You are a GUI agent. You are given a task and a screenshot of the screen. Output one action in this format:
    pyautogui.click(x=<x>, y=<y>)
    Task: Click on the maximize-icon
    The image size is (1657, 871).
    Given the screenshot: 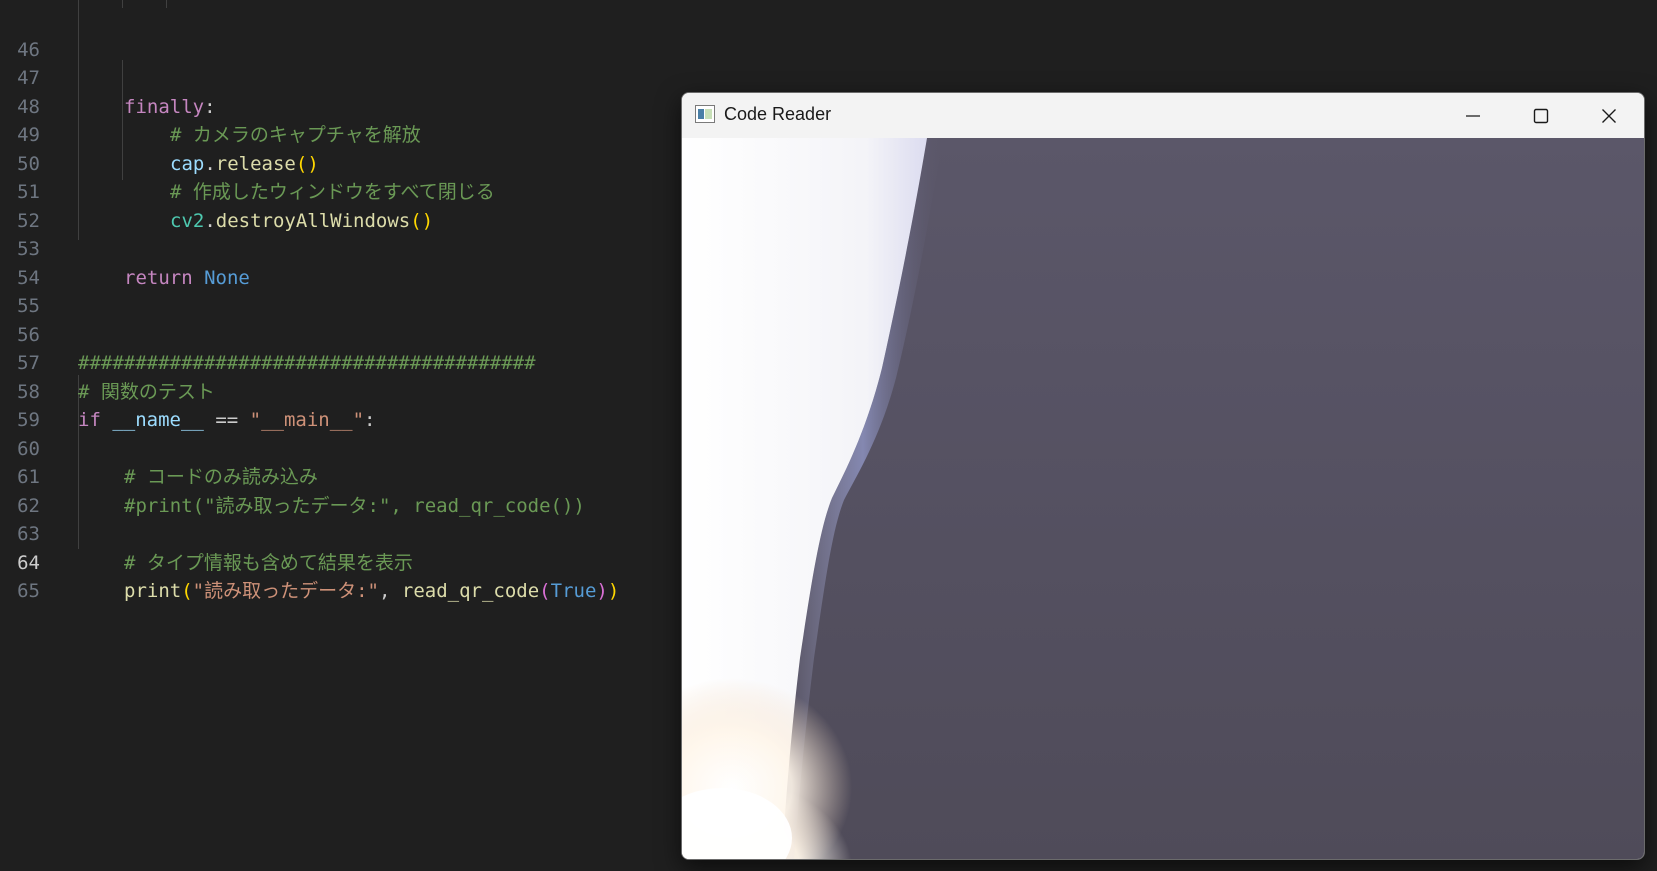 What is the action you would take?
    pyautogui.click(x=1541, y=115)
    